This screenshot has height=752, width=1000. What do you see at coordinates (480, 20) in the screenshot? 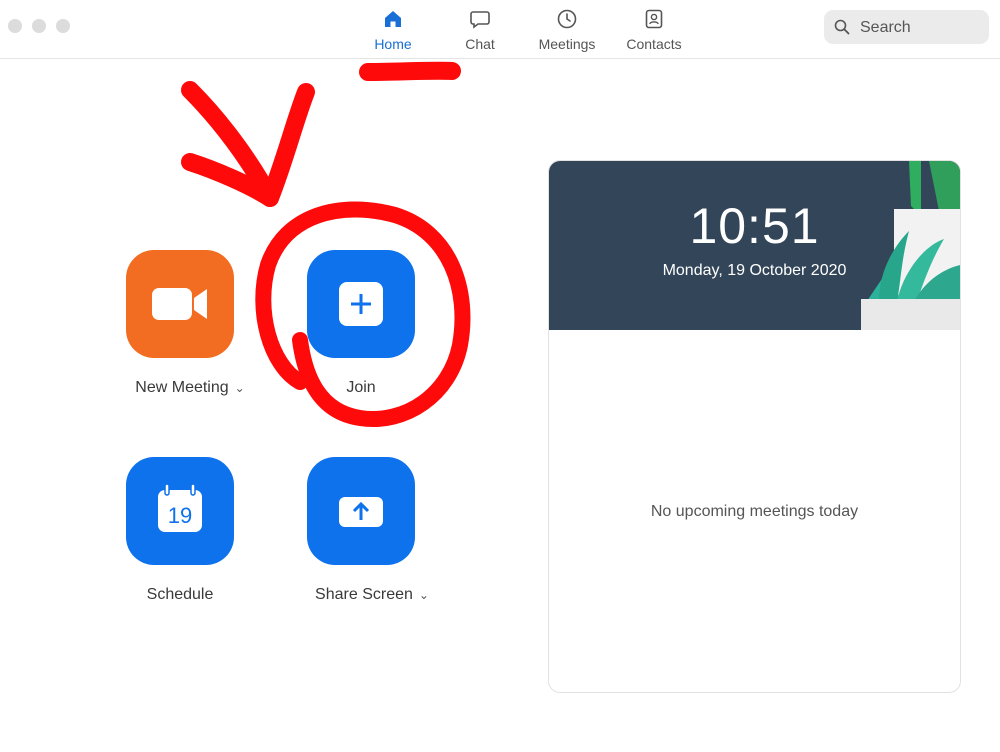
I see `chat-icon` at bounding box center [480, 20].